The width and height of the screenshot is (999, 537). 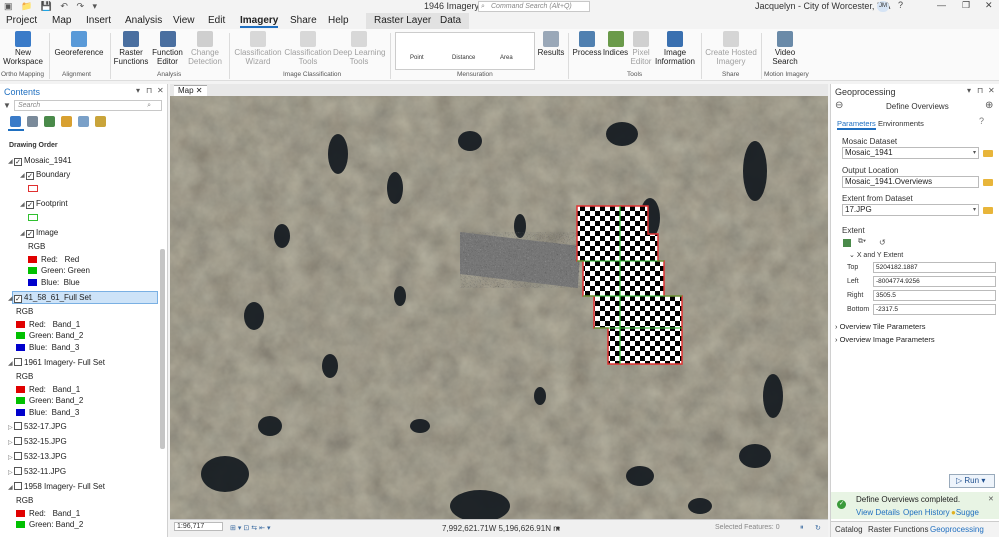 I want to click on back-icon: ⊖, so click(x=839, y=105).